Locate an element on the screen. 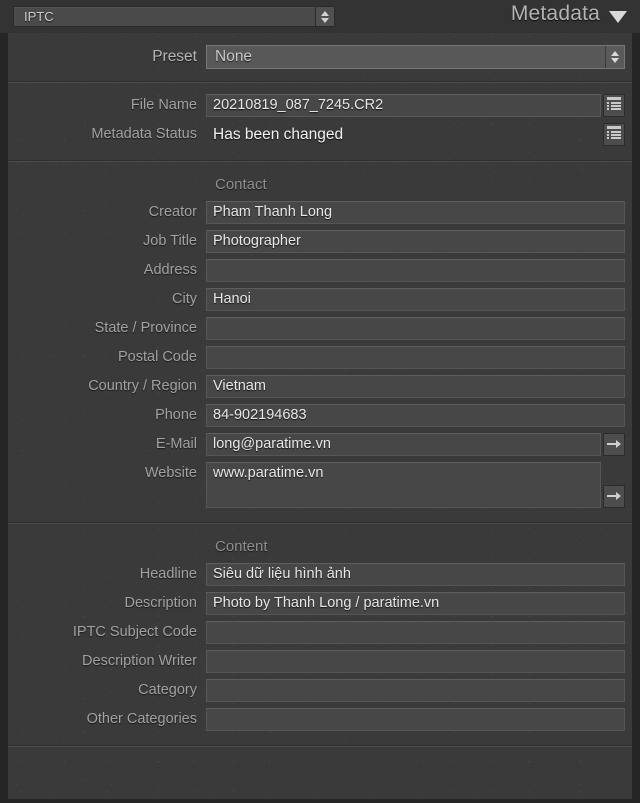 Image resolution: width=640 pixels, height=803 pixels. row-description-writer: Description Writer is located at coordinates (316, 662).